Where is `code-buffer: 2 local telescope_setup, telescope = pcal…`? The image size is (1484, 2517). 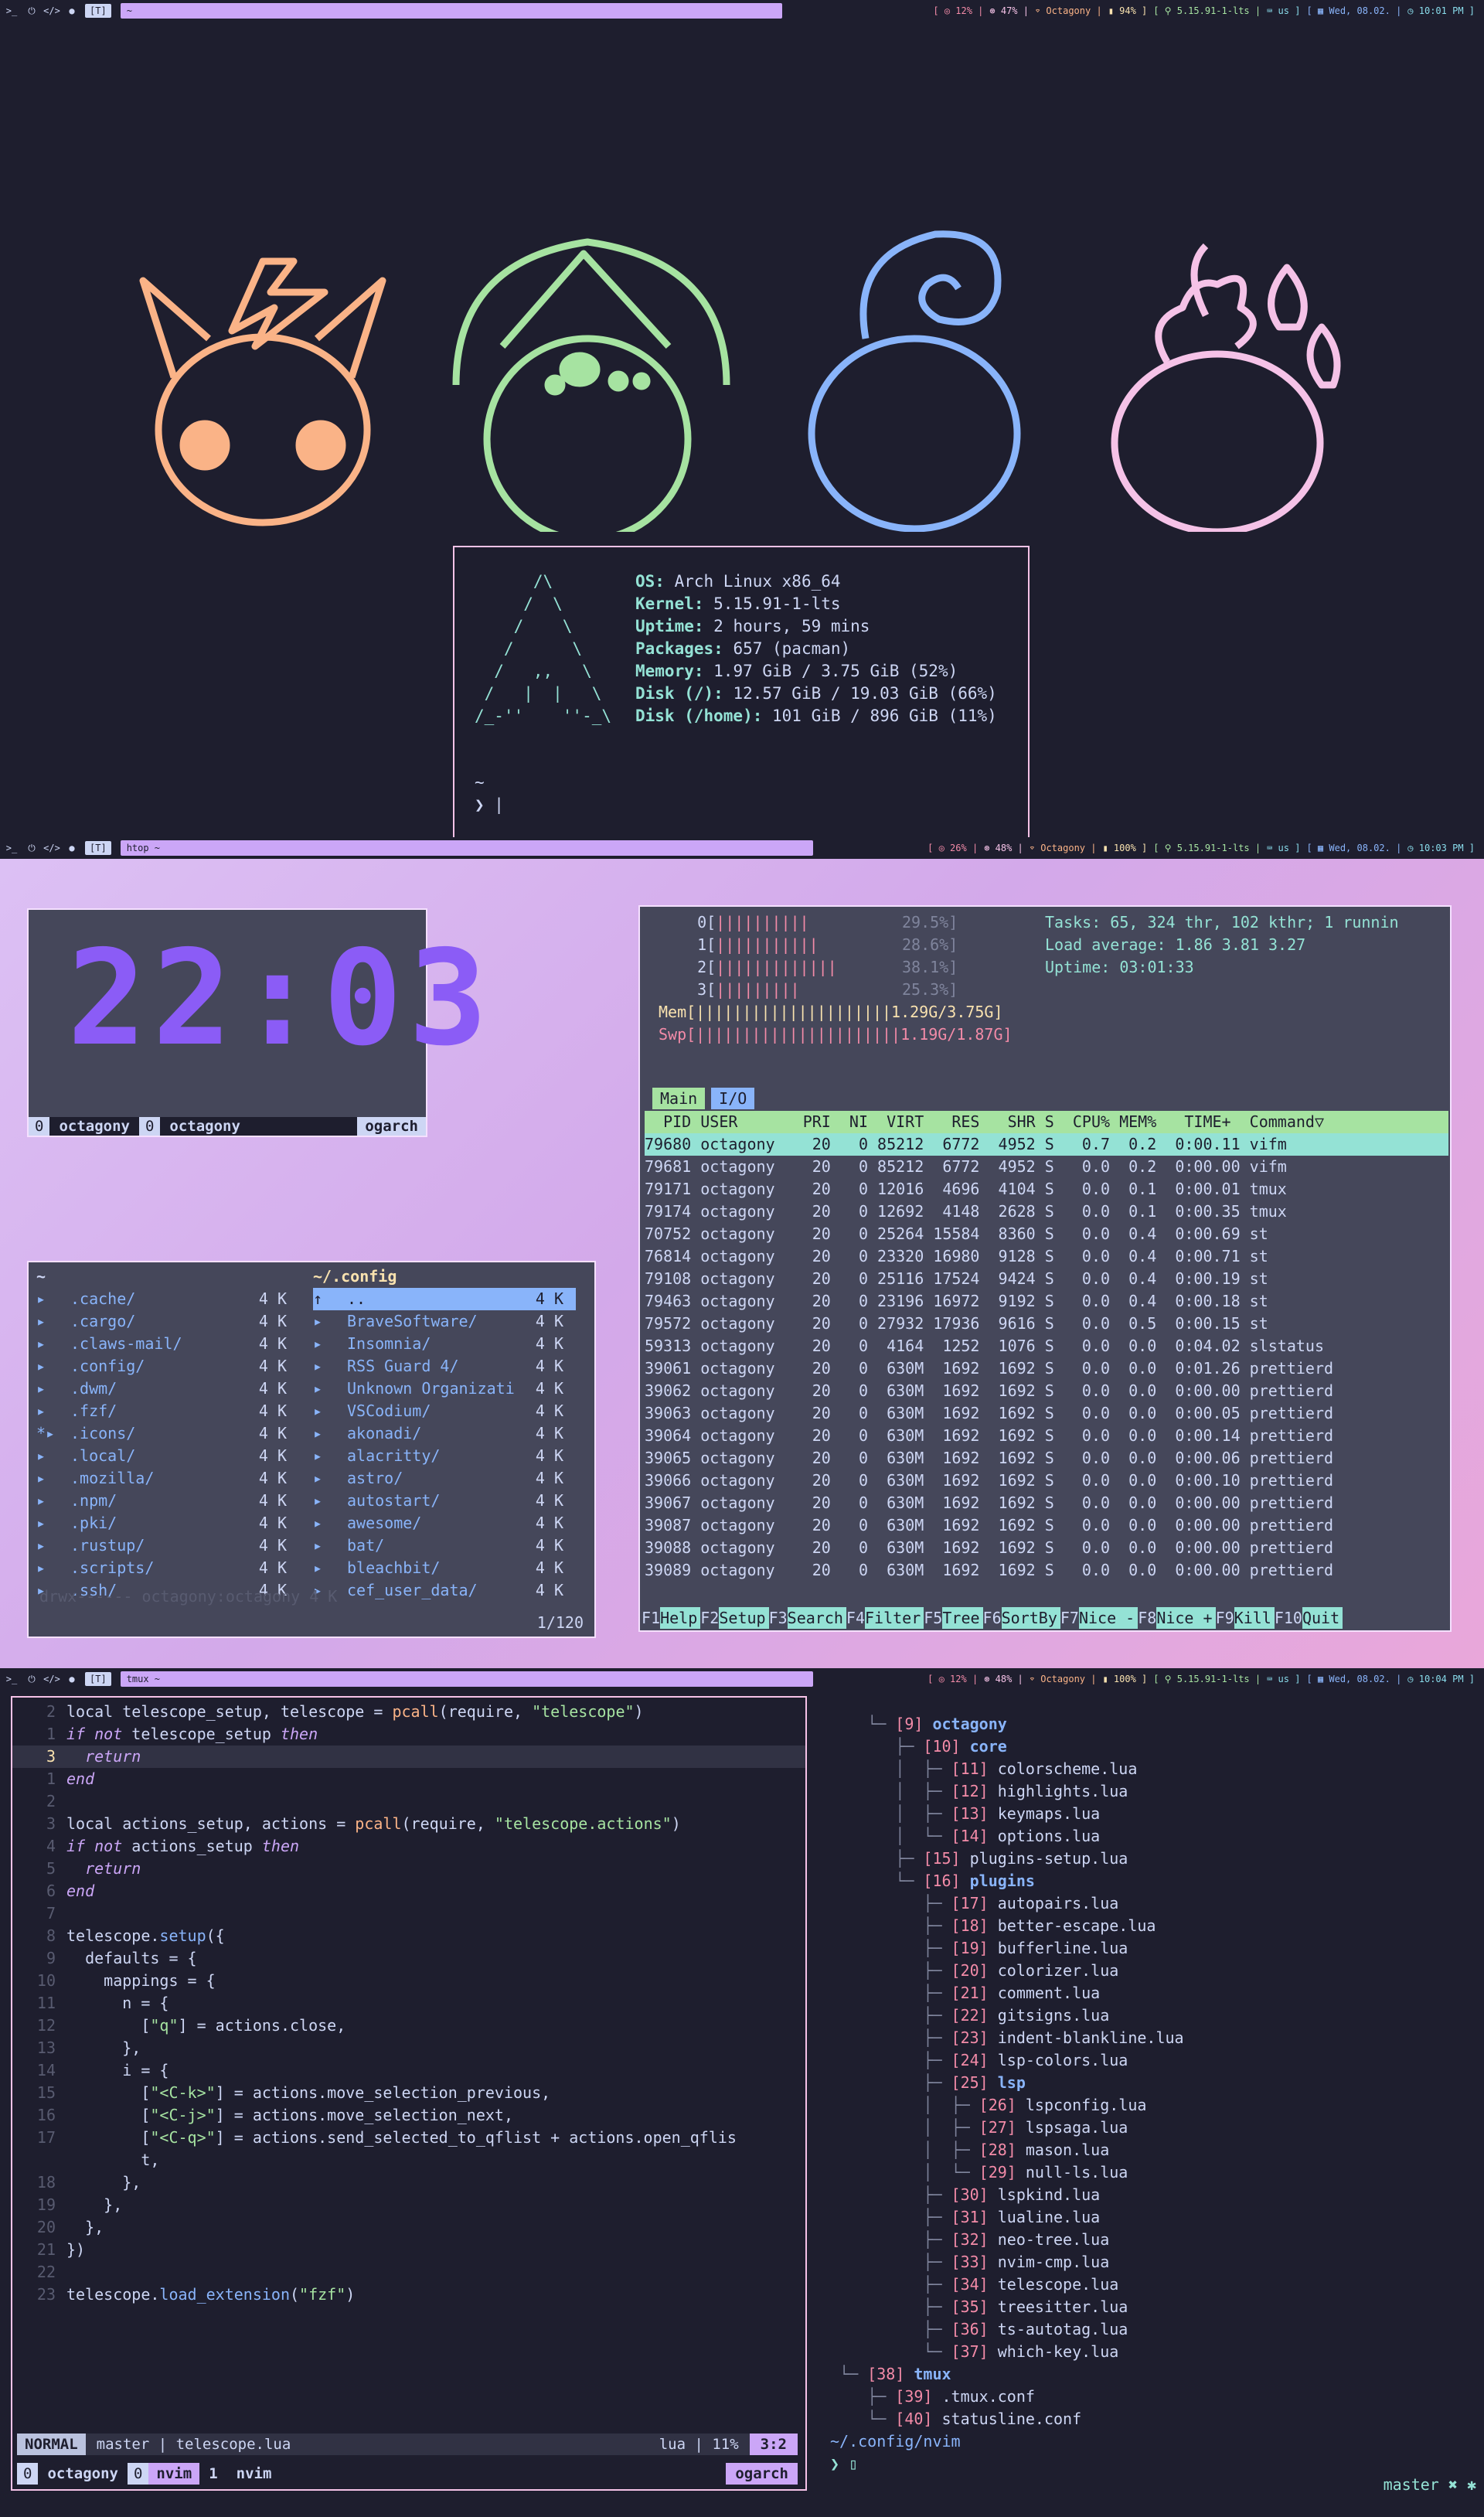 code-buffer: 2 local telescope_setup, telescope = pcal… is located at coordinates (408, 2003).